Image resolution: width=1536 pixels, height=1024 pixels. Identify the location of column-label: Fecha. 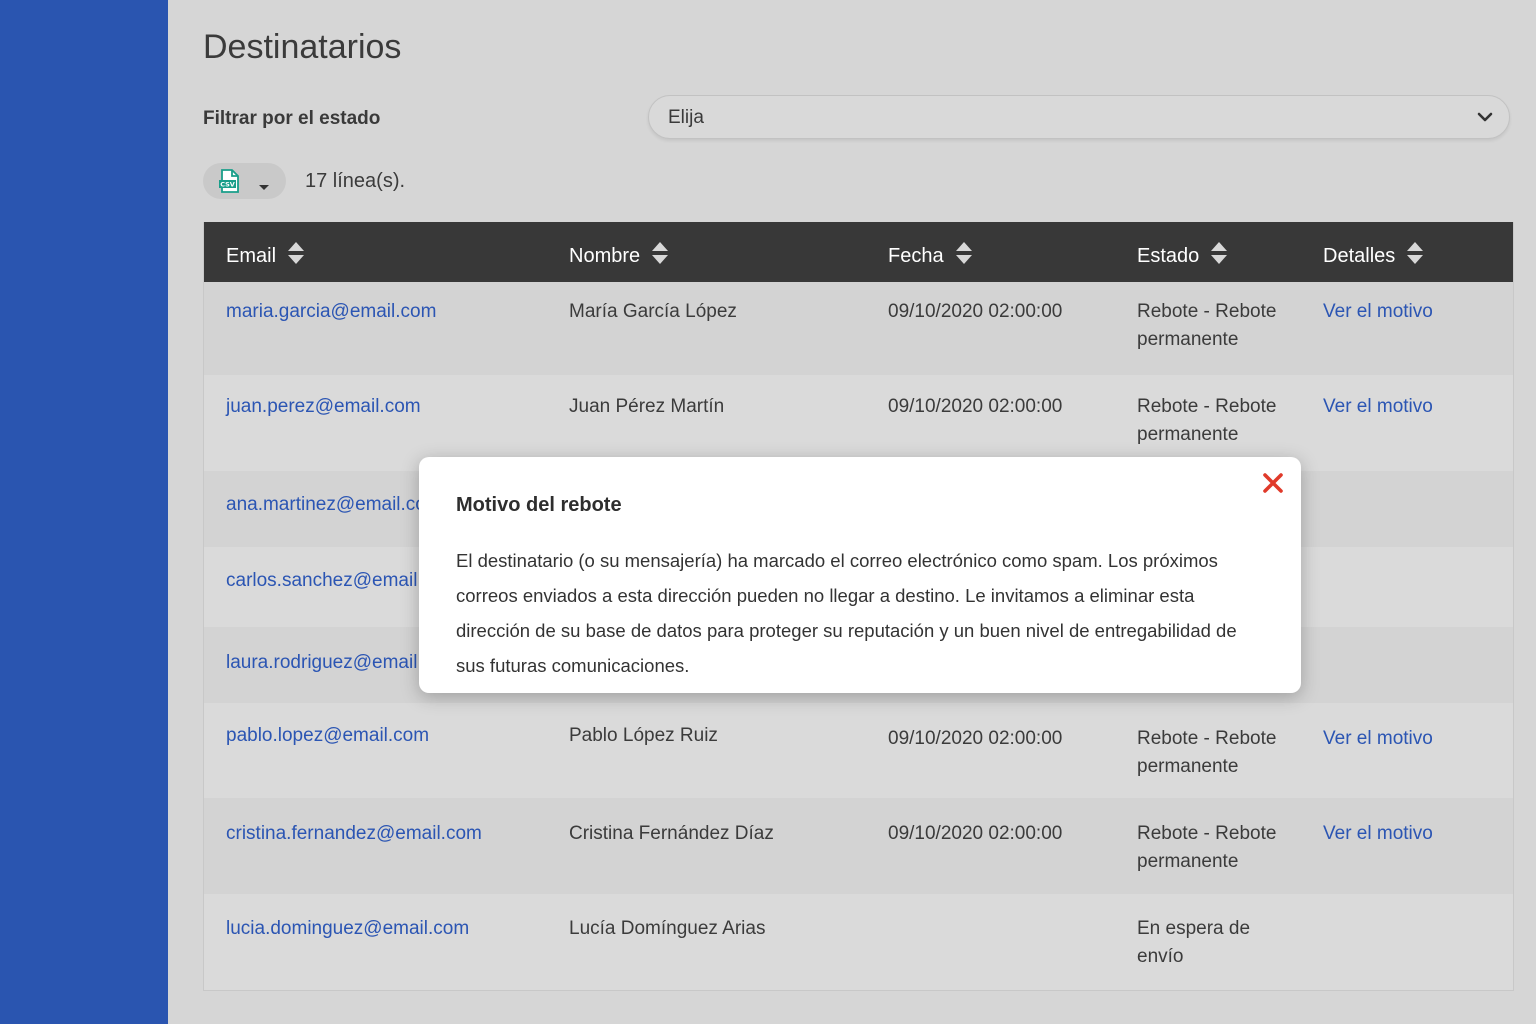
(916, 255).